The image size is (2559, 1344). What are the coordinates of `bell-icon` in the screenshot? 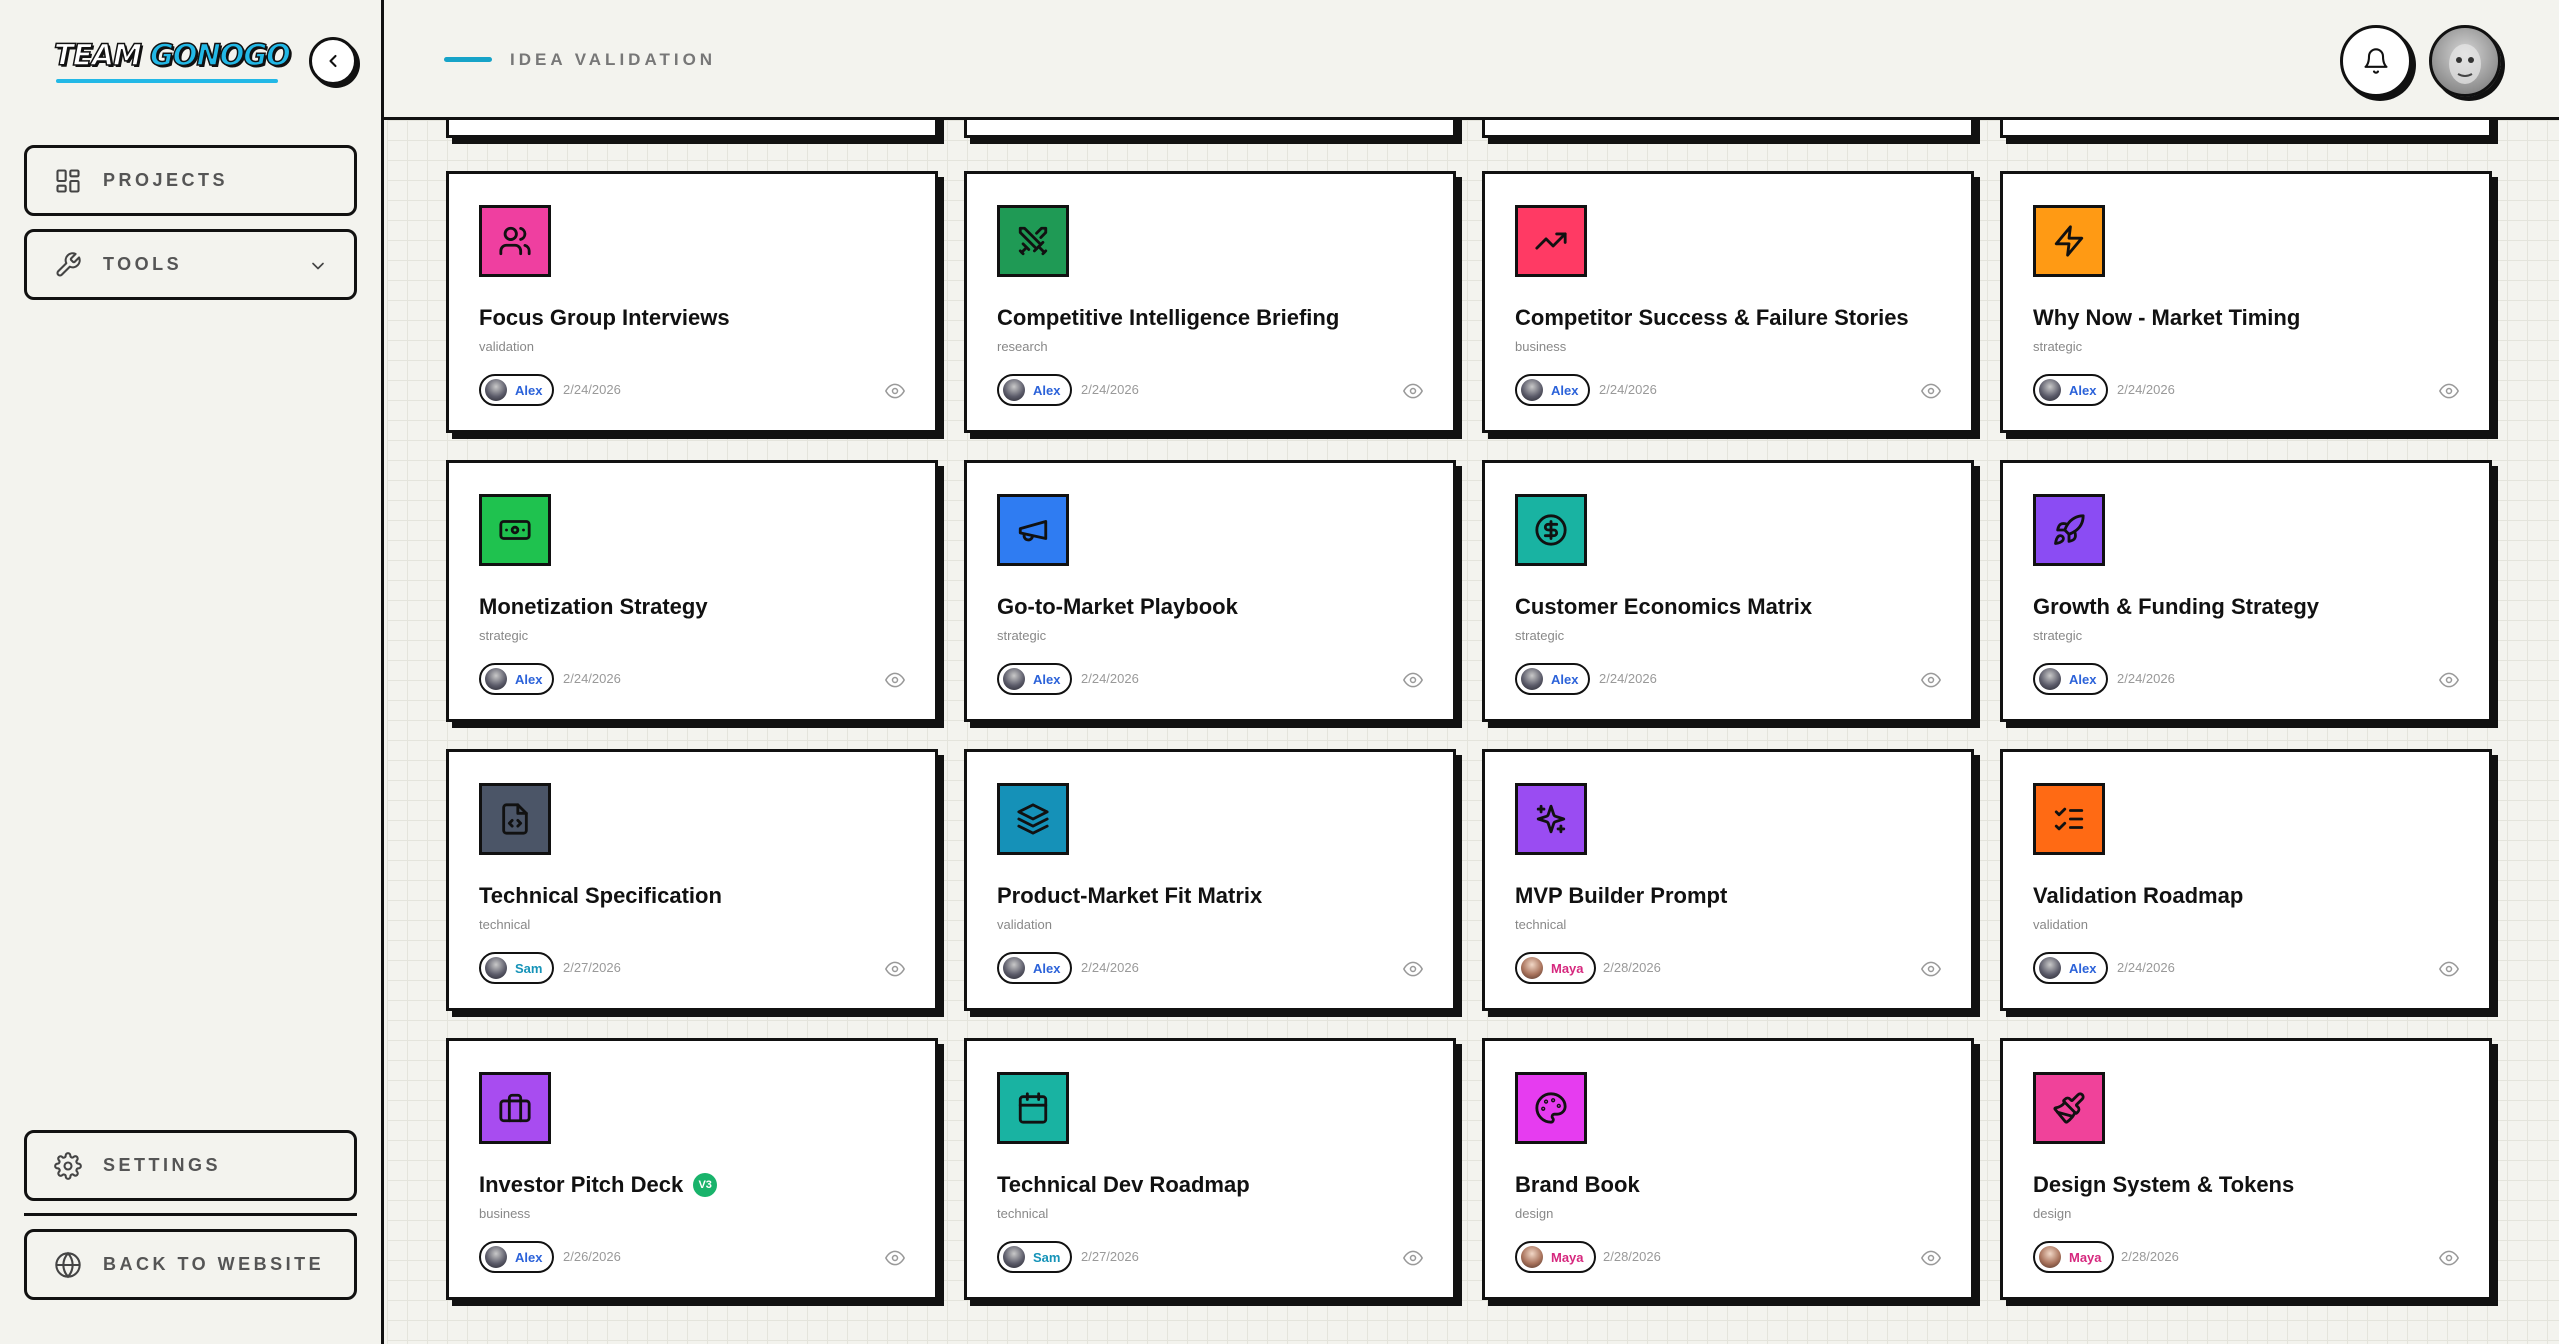 It's located at (2376, 61).